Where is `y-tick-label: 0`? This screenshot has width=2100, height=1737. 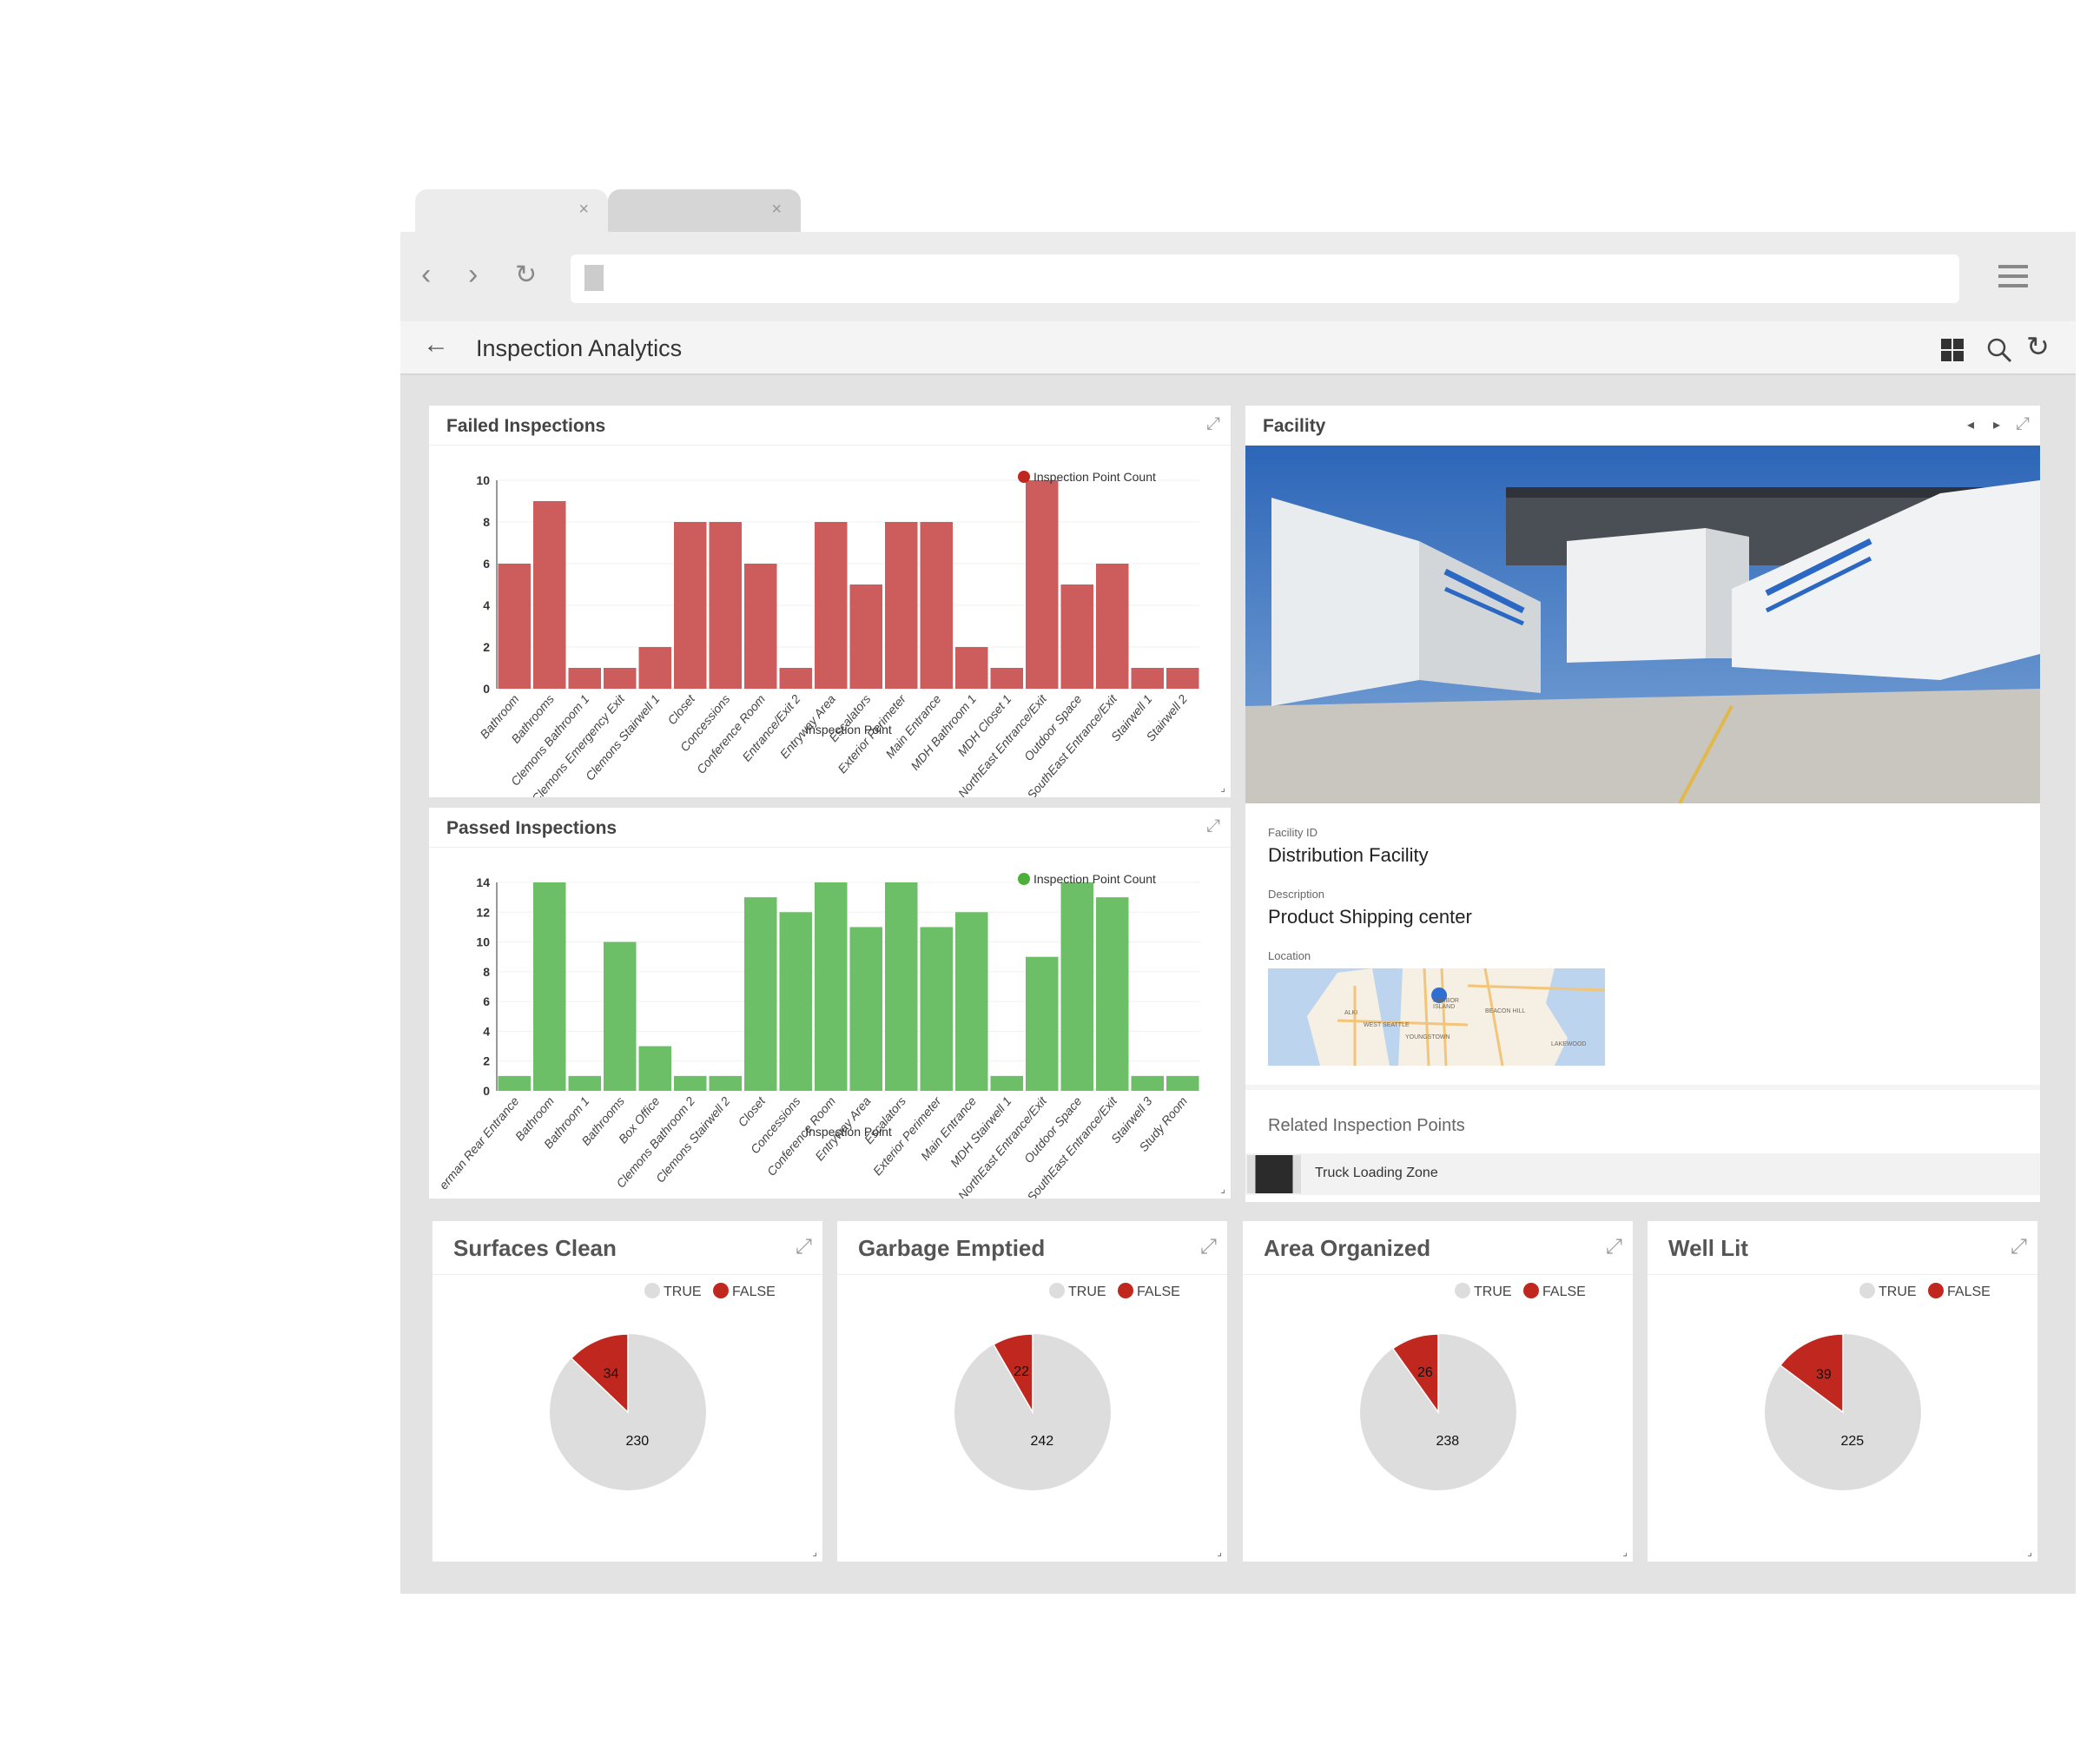 y-tick-label: 0 is located at coordinates (487, 1091).